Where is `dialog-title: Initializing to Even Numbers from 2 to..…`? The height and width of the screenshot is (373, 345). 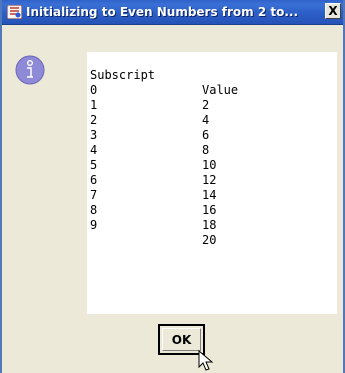
dialog-title: Initializing to Even Numbers from 2 to..… is located at coordinates (162, 12).